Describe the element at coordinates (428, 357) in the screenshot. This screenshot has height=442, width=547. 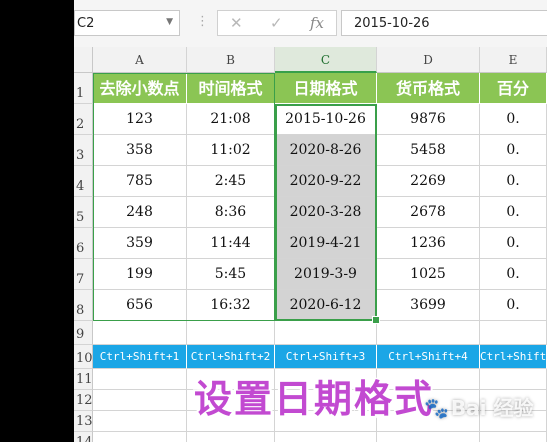
I see `shortcut-cell: Ctrl+Shift+4` at that location.